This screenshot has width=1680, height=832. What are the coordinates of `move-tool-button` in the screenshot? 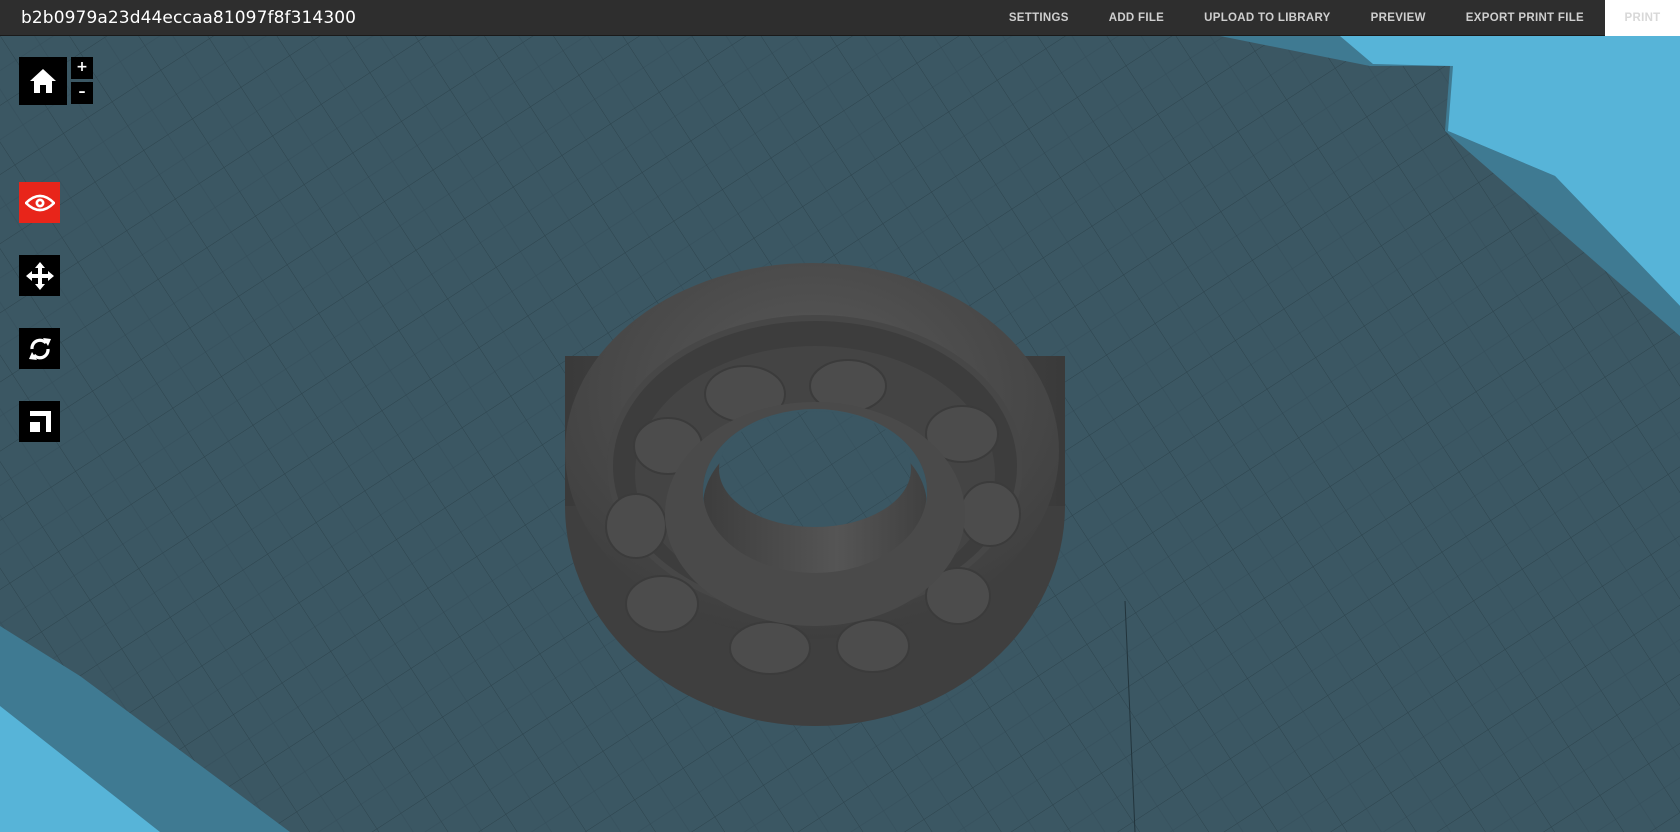 It's located at (39, 275).